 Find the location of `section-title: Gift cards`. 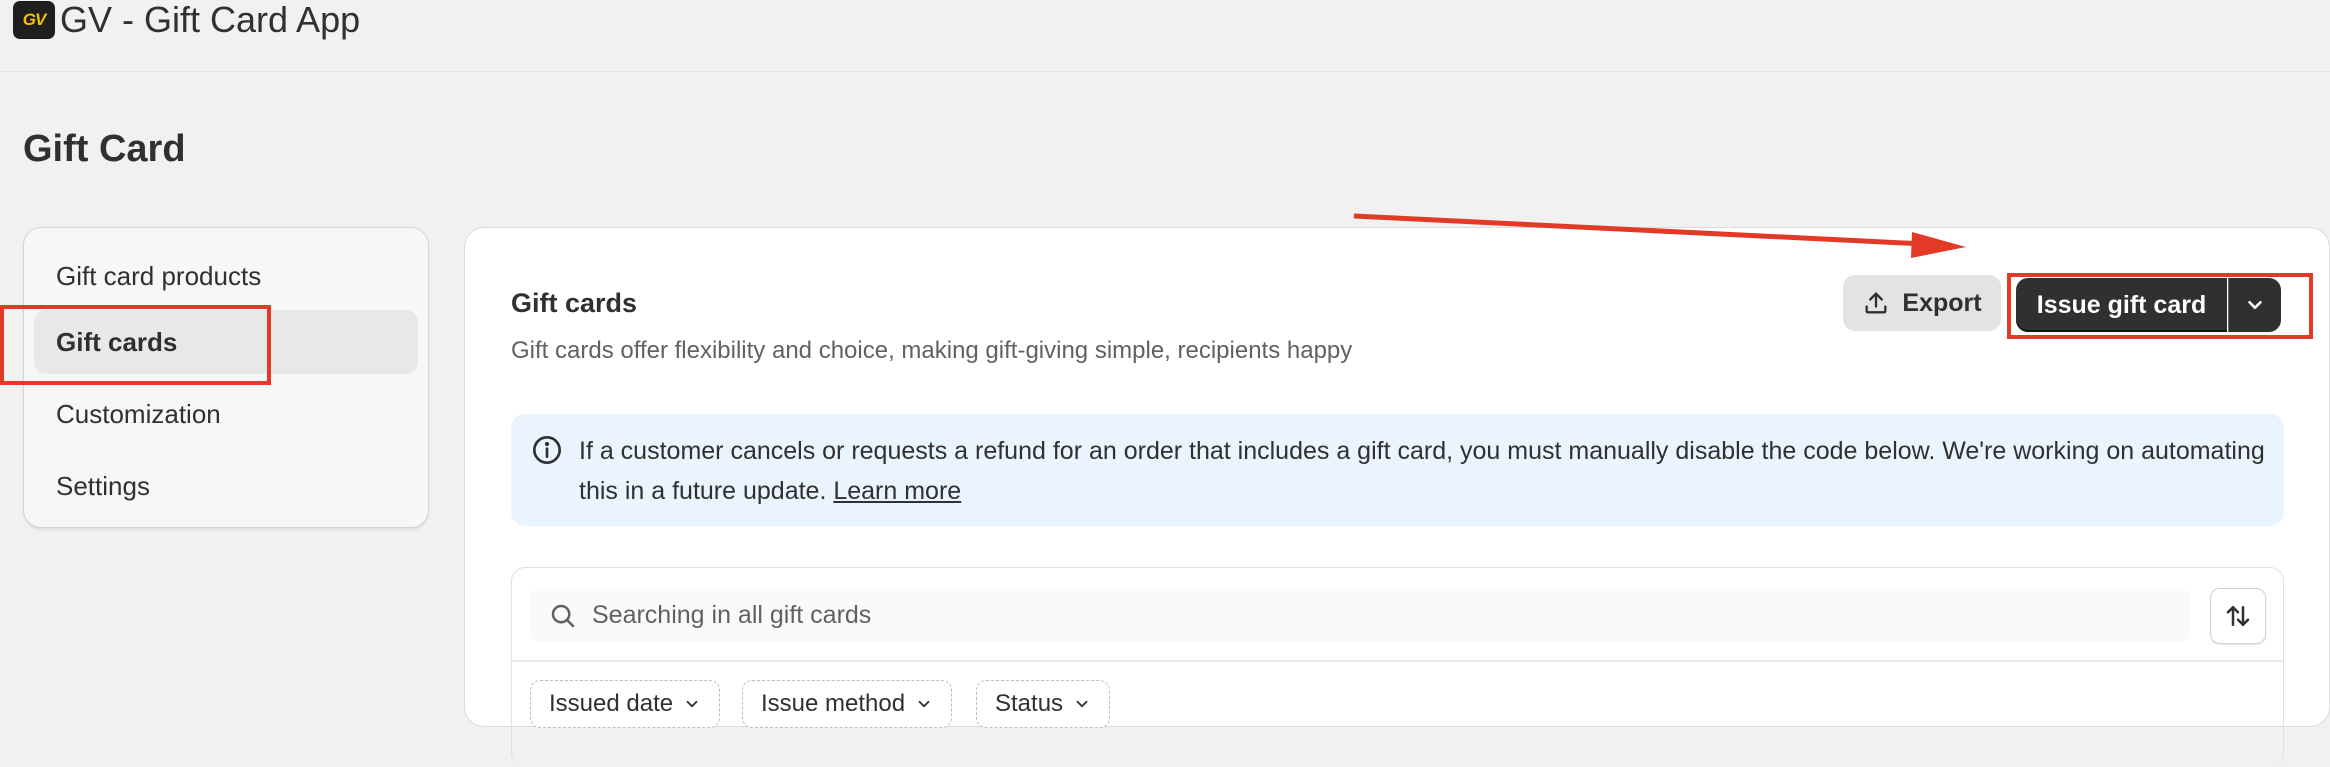

section-title: Gift cards is located at coordinates (574, 303).